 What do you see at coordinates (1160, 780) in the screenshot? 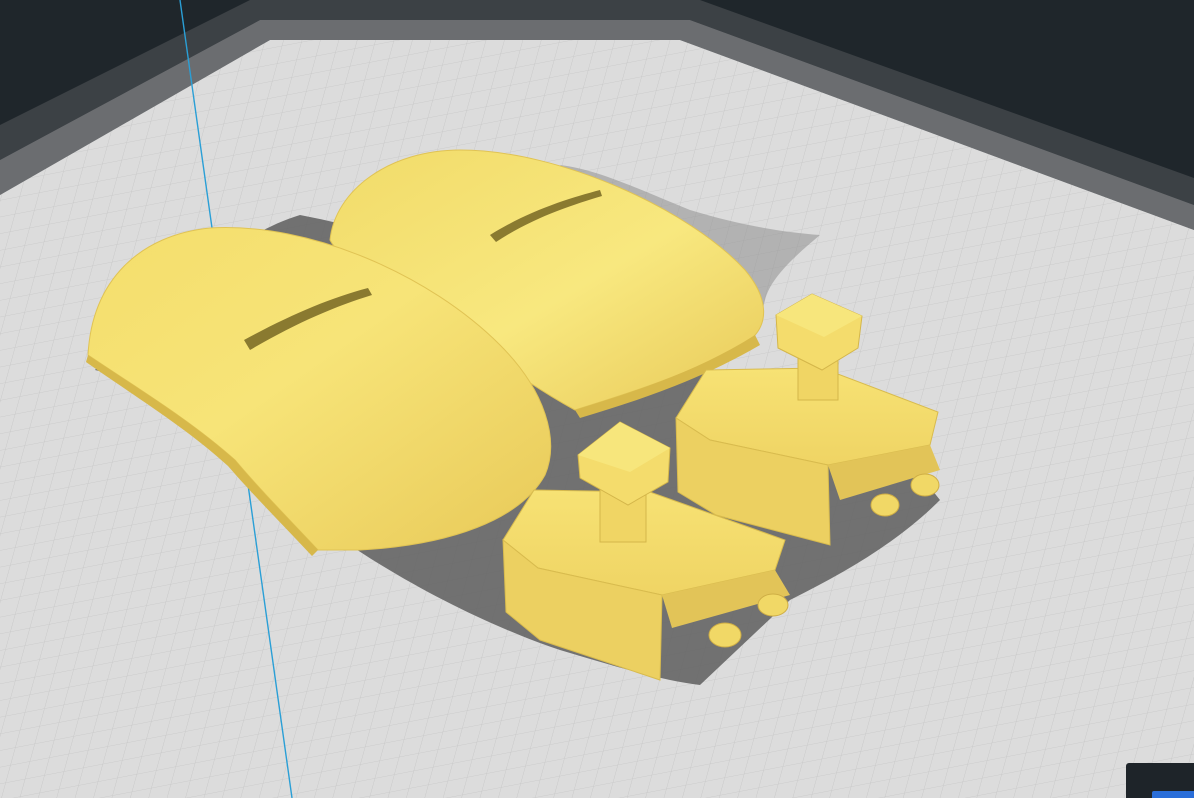
I see `corner-toolbar-panel` at bounding box center [1160, 780].